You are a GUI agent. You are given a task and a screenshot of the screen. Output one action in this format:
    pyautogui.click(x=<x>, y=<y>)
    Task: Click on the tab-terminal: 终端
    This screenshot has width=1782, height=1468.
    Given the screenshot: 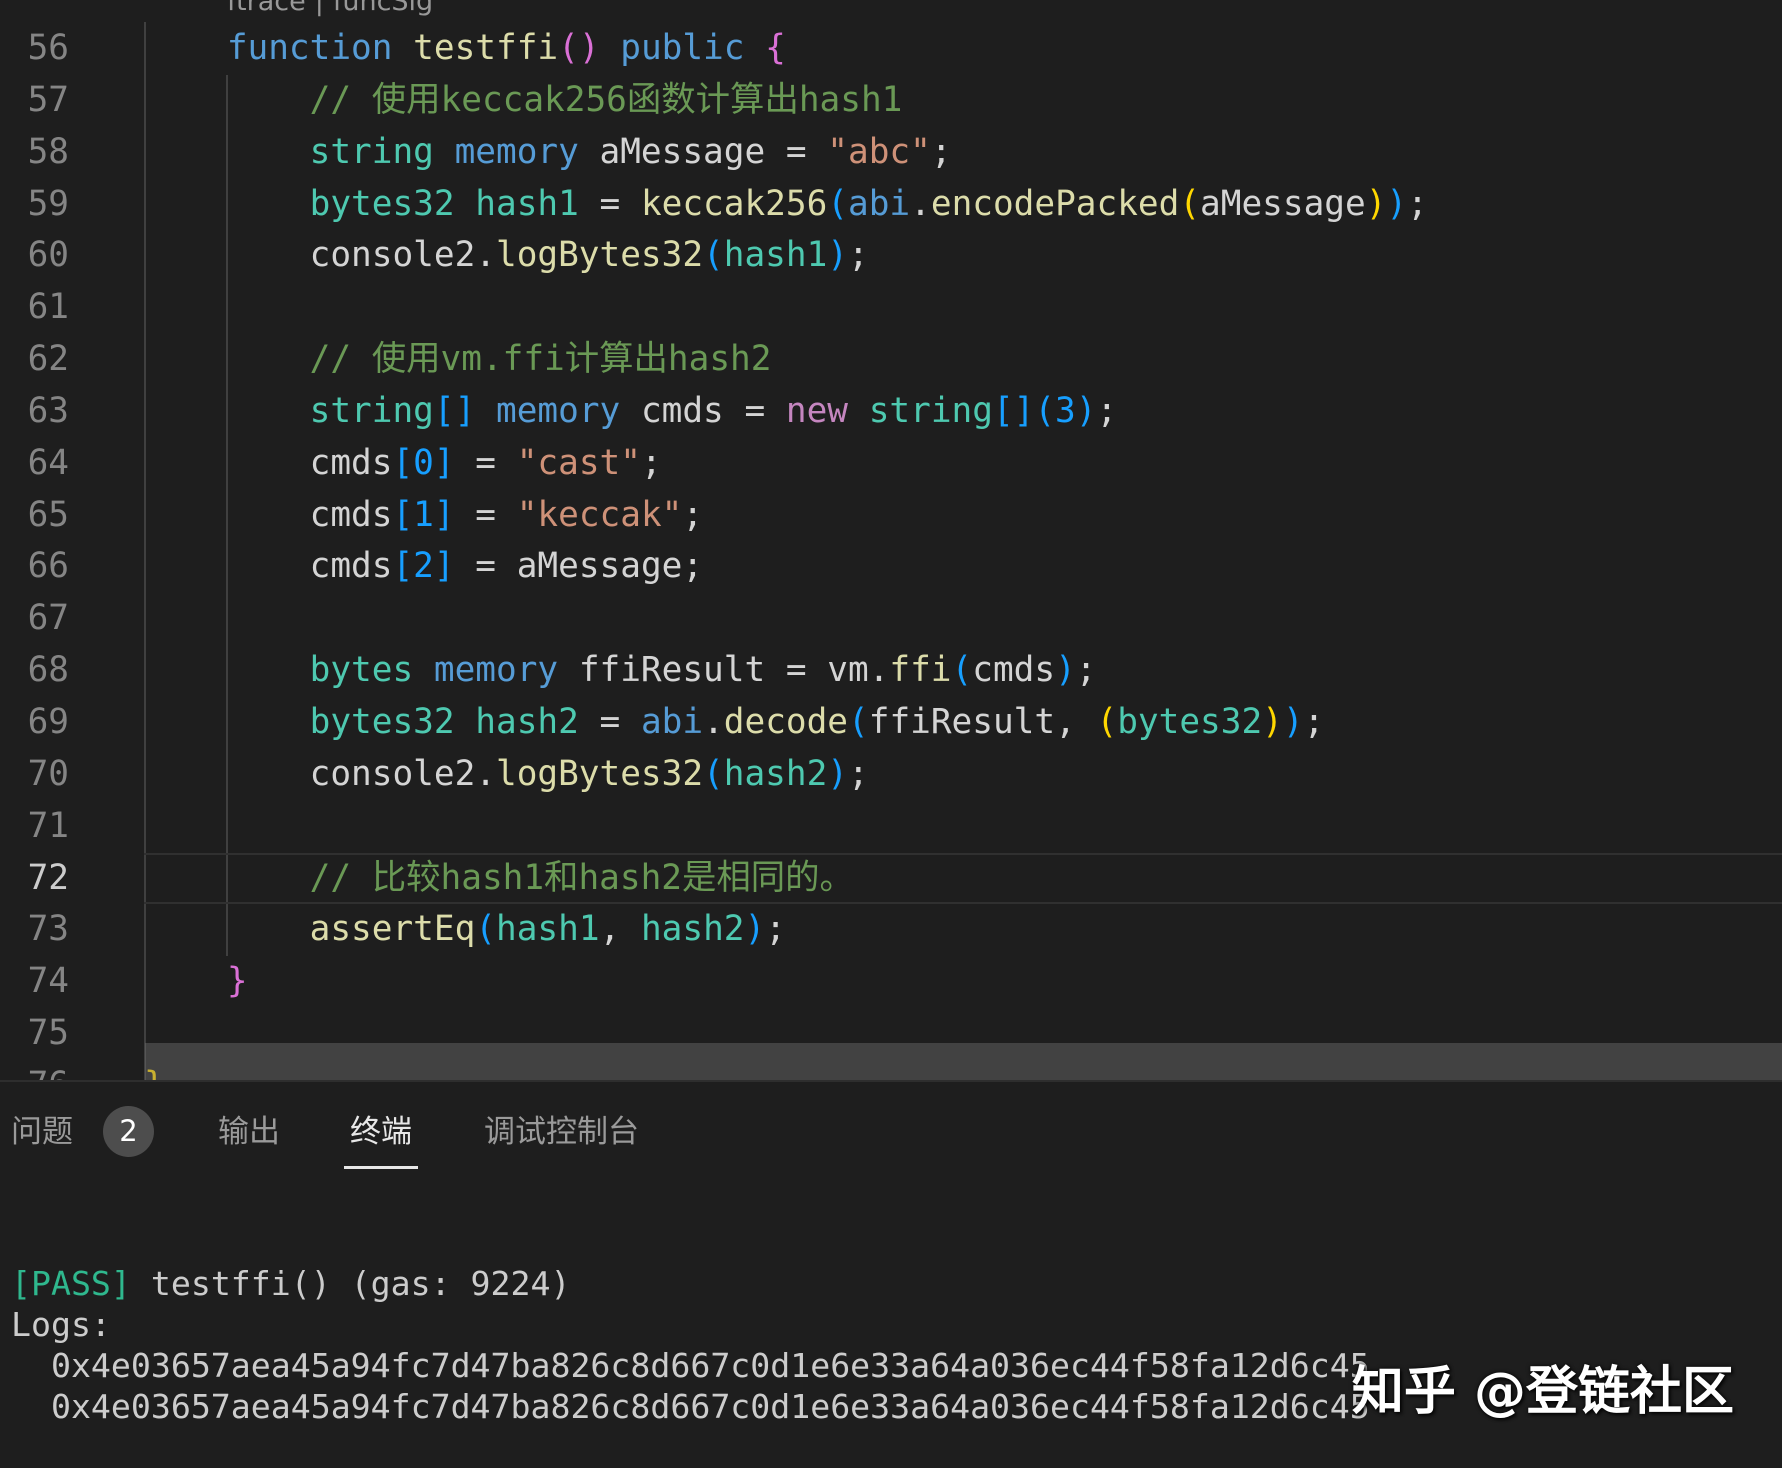 What is the action you would take?
    pyautogui.click(x=381, y=1132)
    